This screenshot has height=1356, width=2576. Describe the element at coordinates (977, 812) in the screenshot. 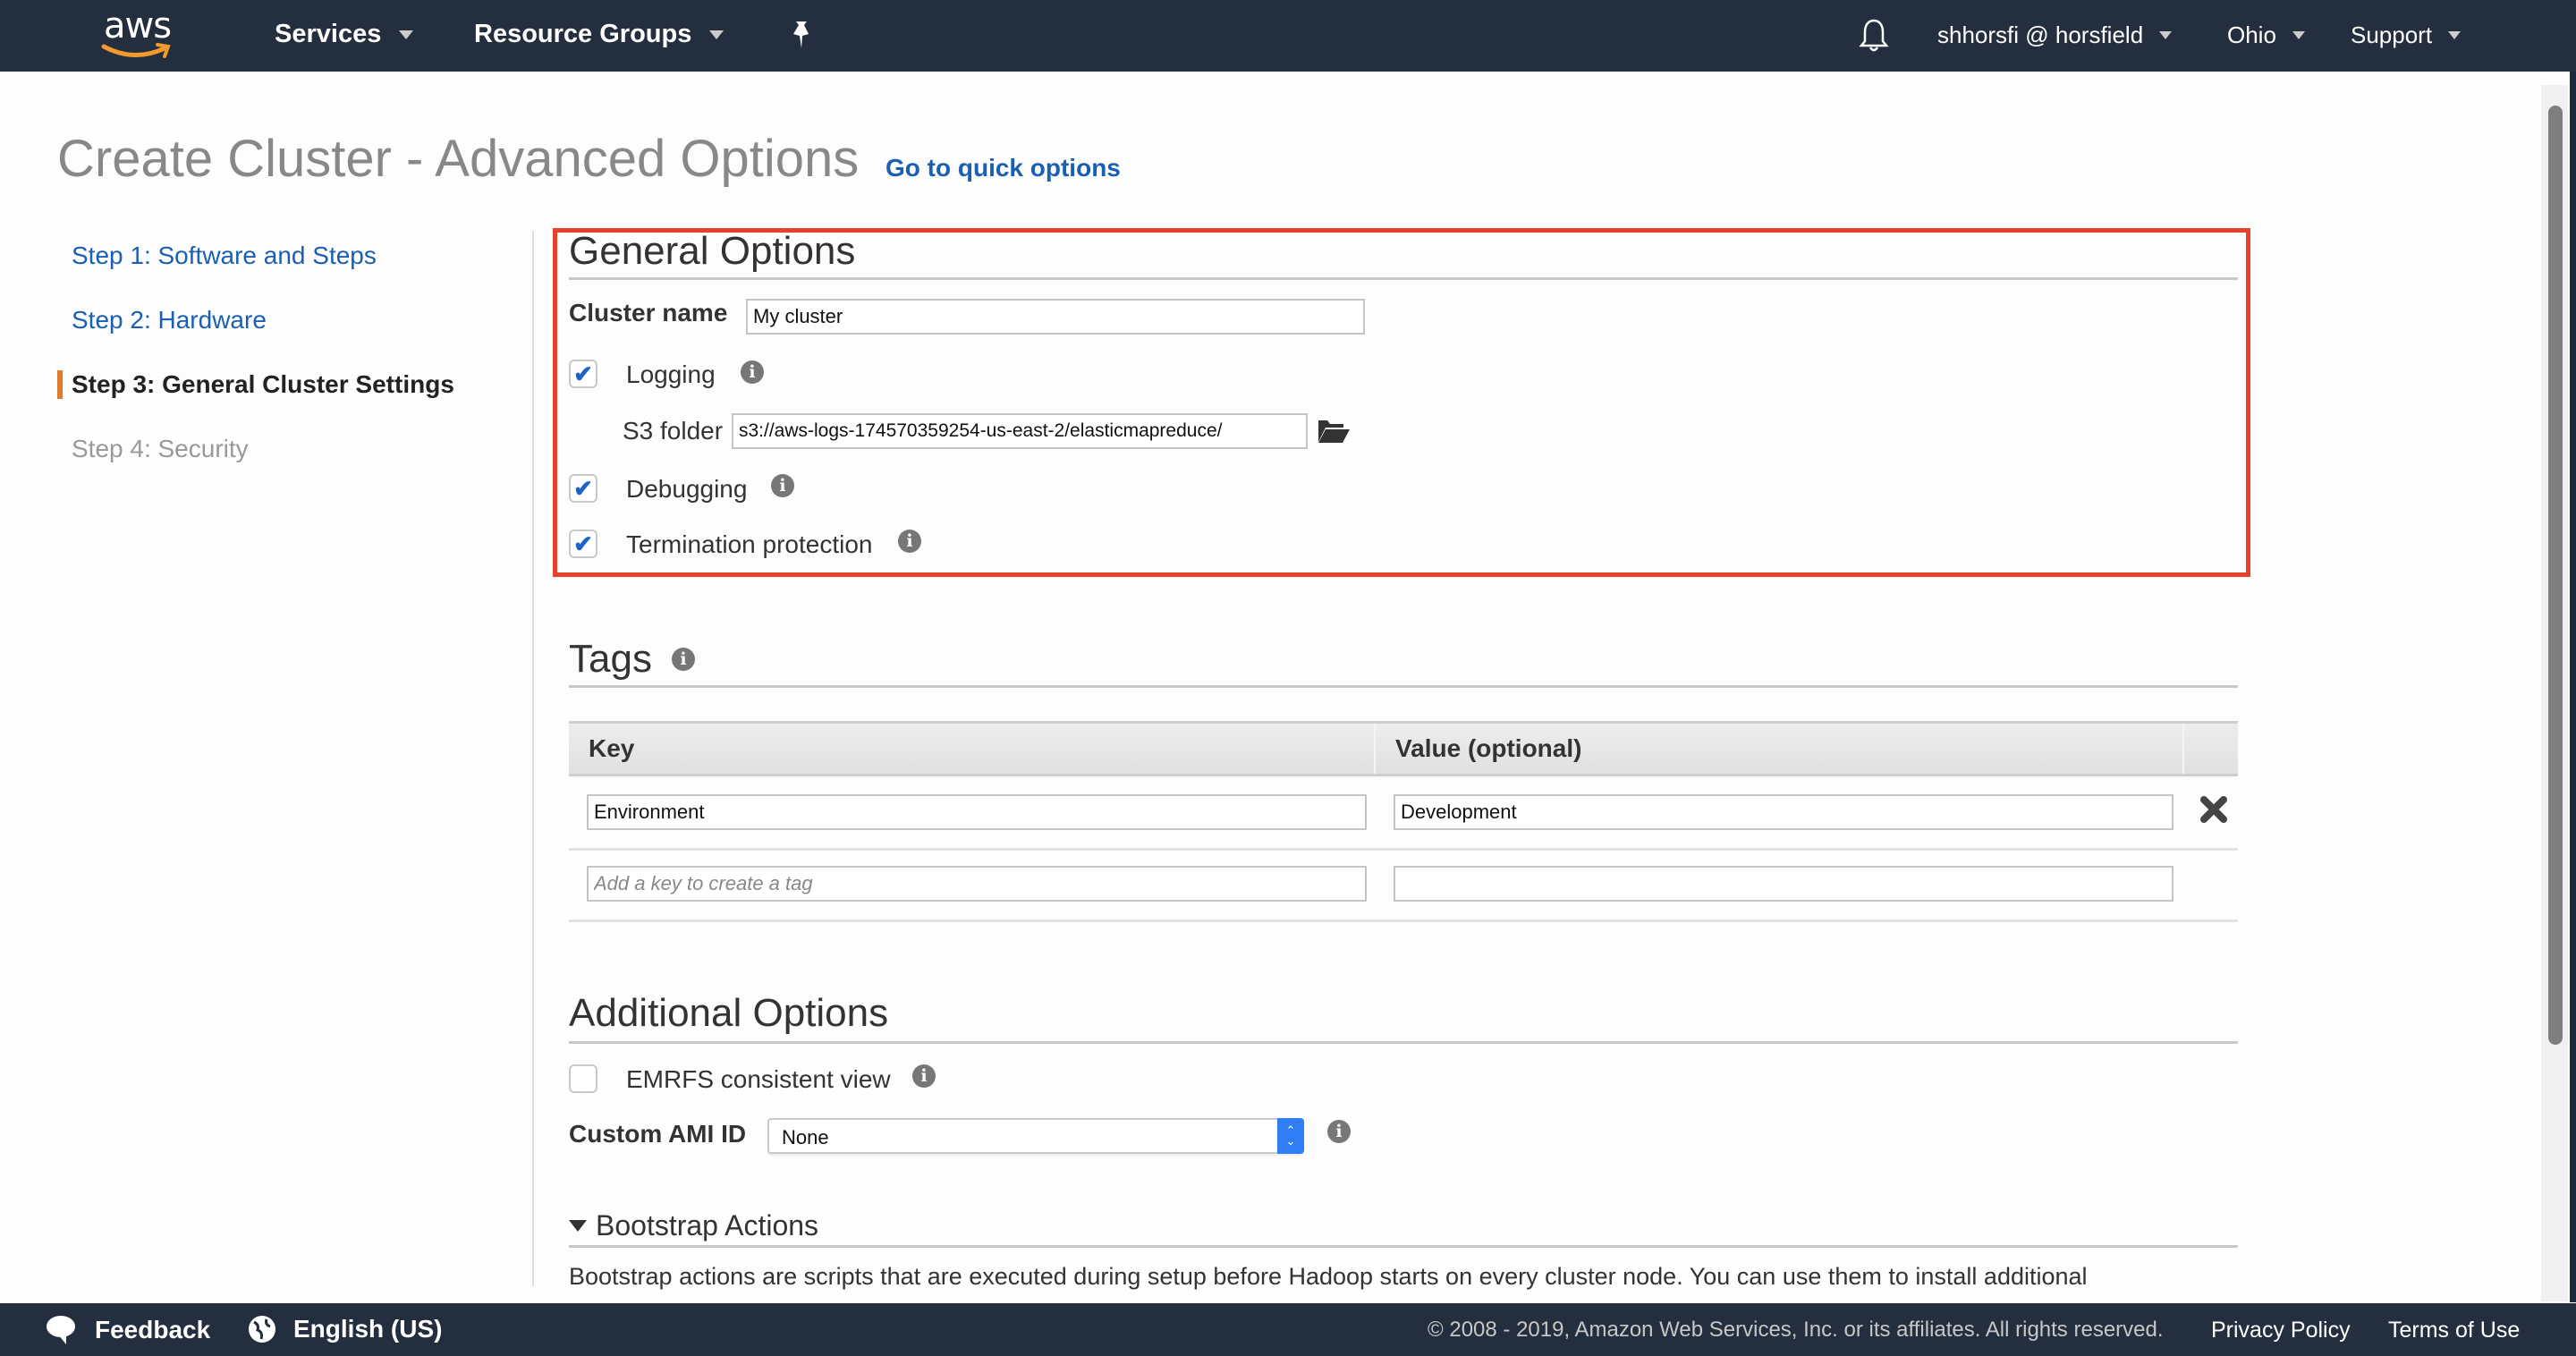

I see `tag-key-input` at that location.